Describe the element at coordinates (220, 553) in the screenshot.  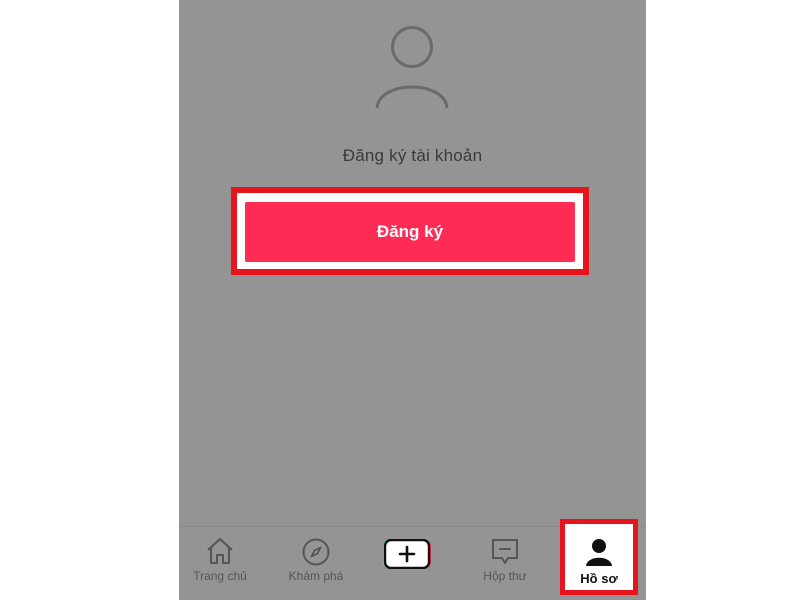
I see `home-icon` at that location.